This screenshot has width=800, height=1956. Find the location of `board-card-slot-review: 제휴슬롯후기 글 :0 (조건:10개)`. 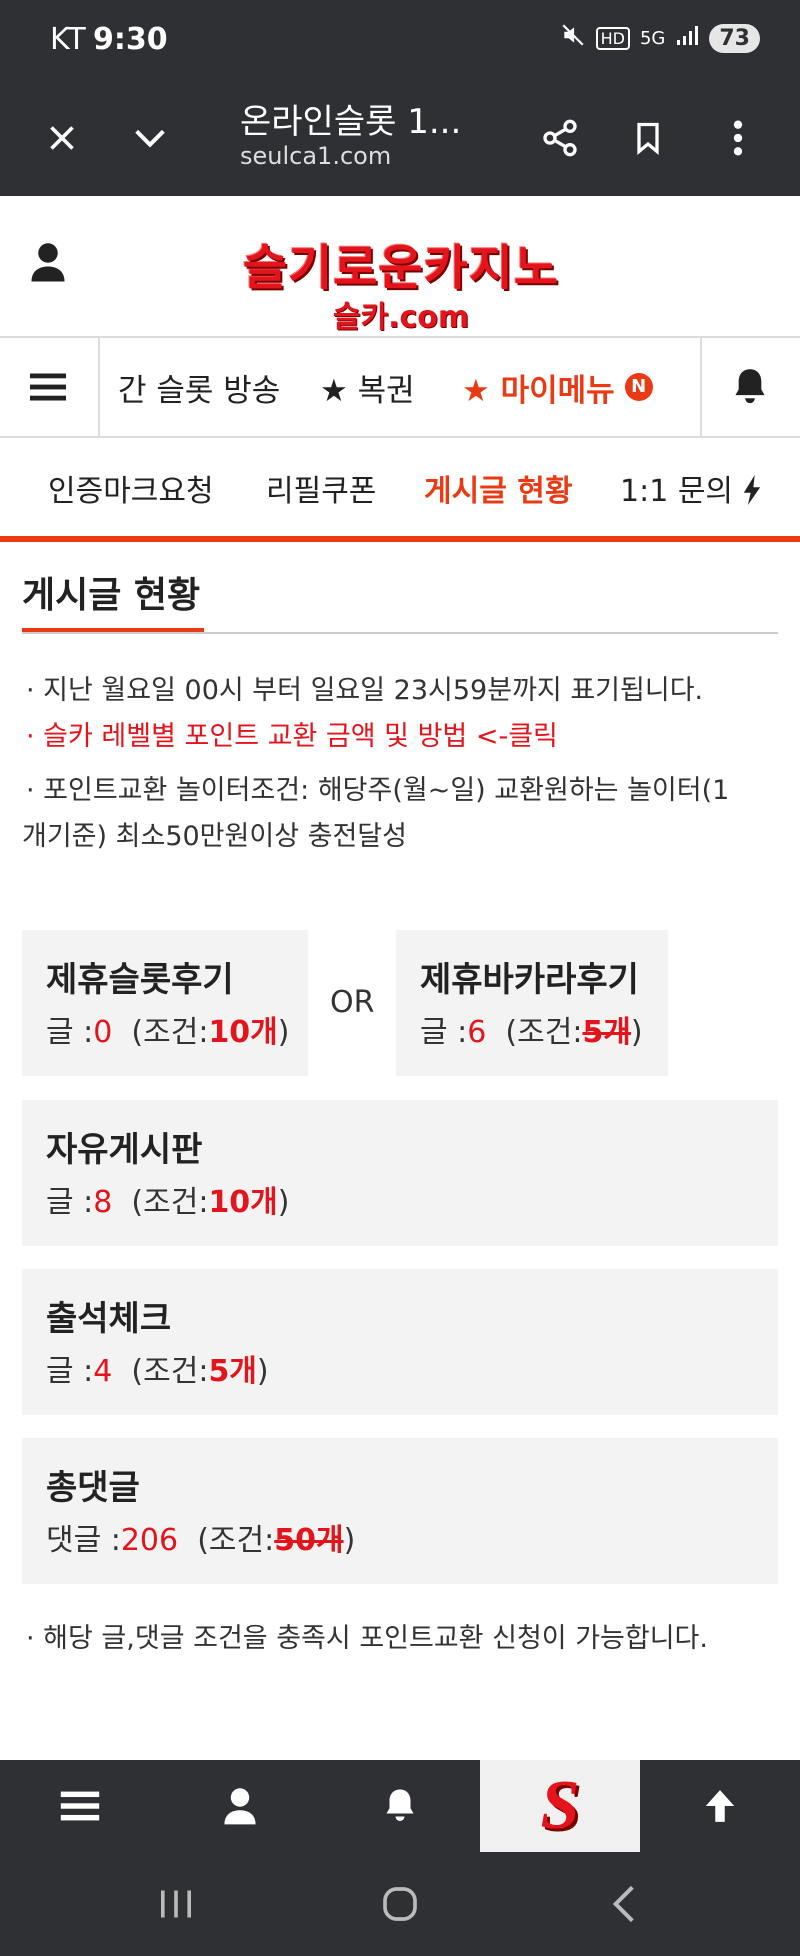

board-card-slot-review: 제휴슬롯후기 글 :0 (조건:10개) is located at coordinates (165, 1003).